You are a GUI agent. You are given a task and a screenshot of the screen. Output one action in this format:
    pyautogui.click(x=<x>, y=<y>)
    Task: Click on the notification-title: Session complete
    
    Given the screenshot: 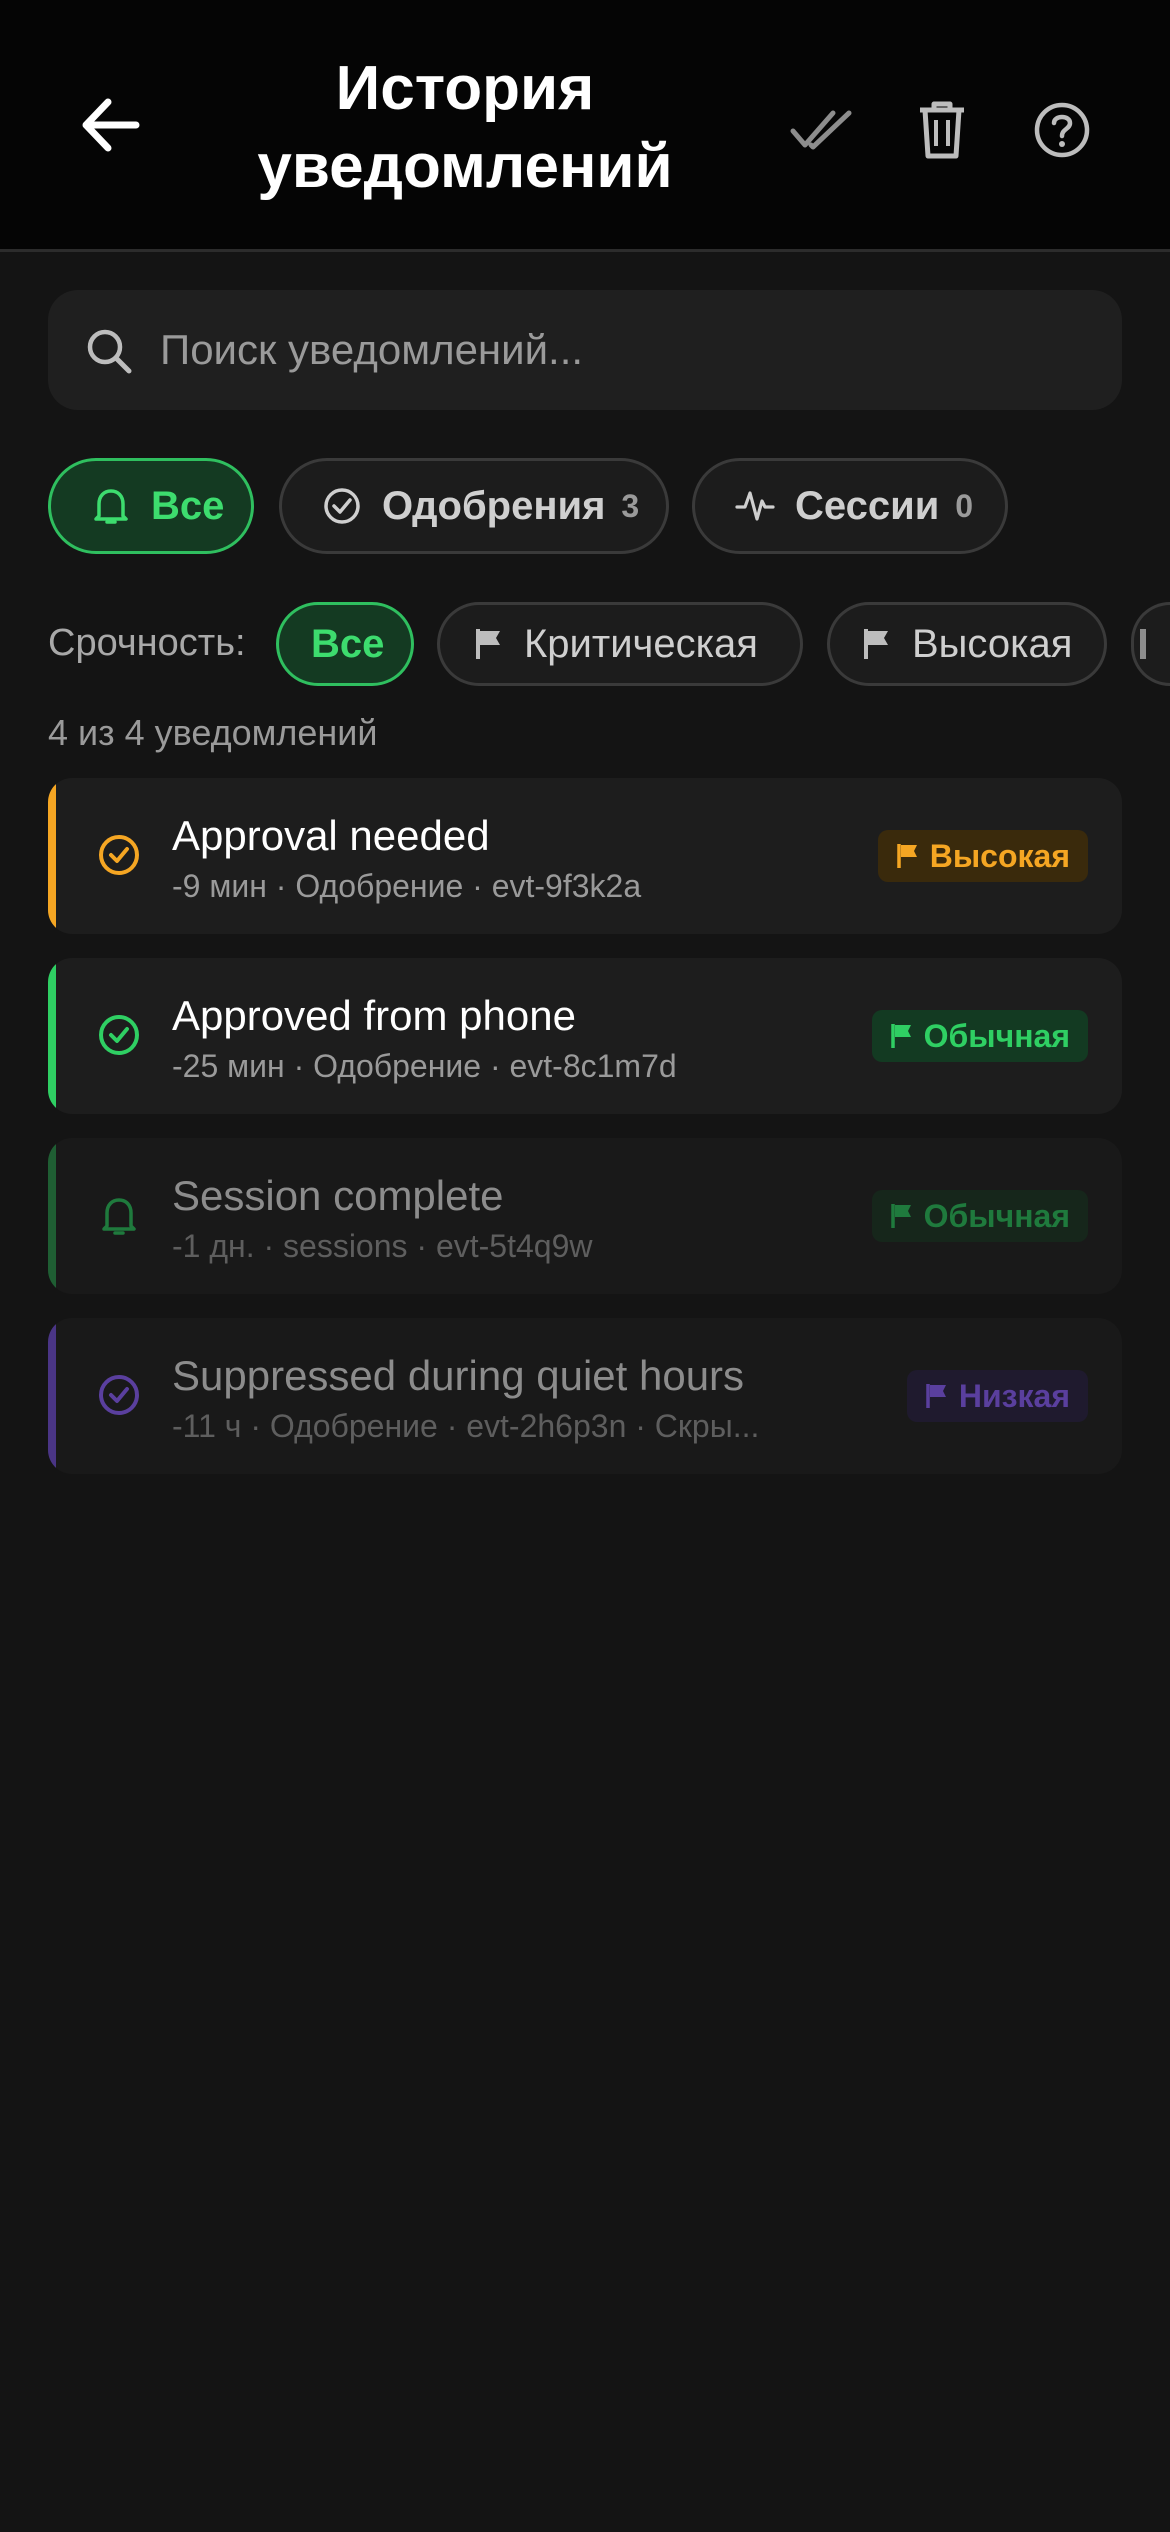 What is the action you would take?
    pyautogui.click(x=338, y=1195)
    